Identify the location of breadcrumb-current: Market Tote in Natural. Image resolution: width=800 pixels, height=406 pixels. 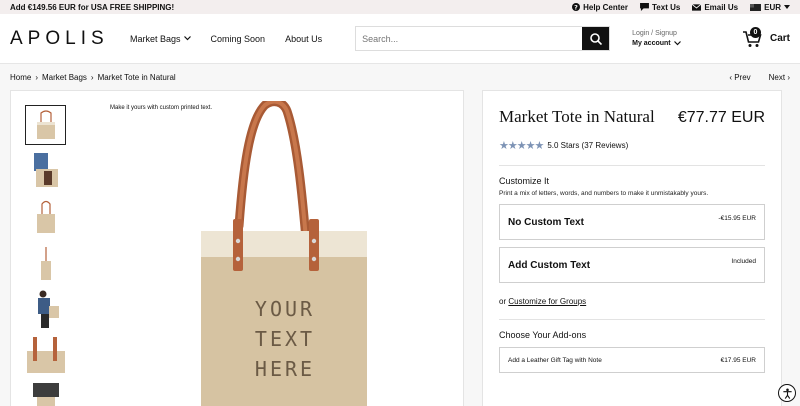
(136, 77).